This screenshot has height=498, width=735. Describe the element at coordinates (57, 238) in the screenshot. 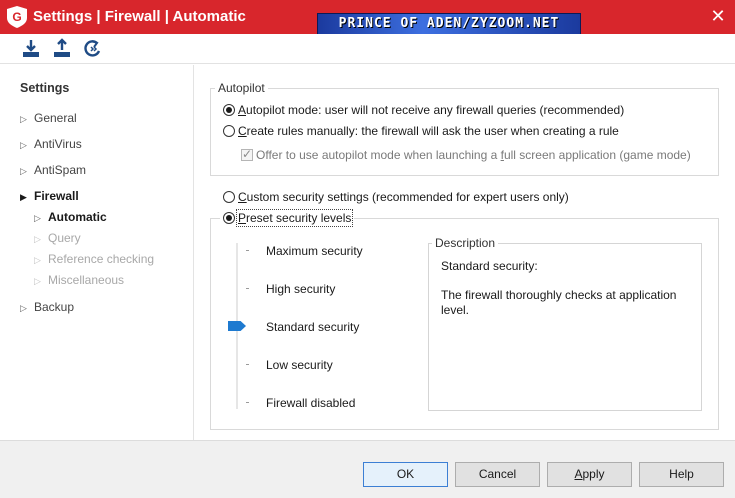

I see `sidebar-item-query: ▷ Query` at that location.